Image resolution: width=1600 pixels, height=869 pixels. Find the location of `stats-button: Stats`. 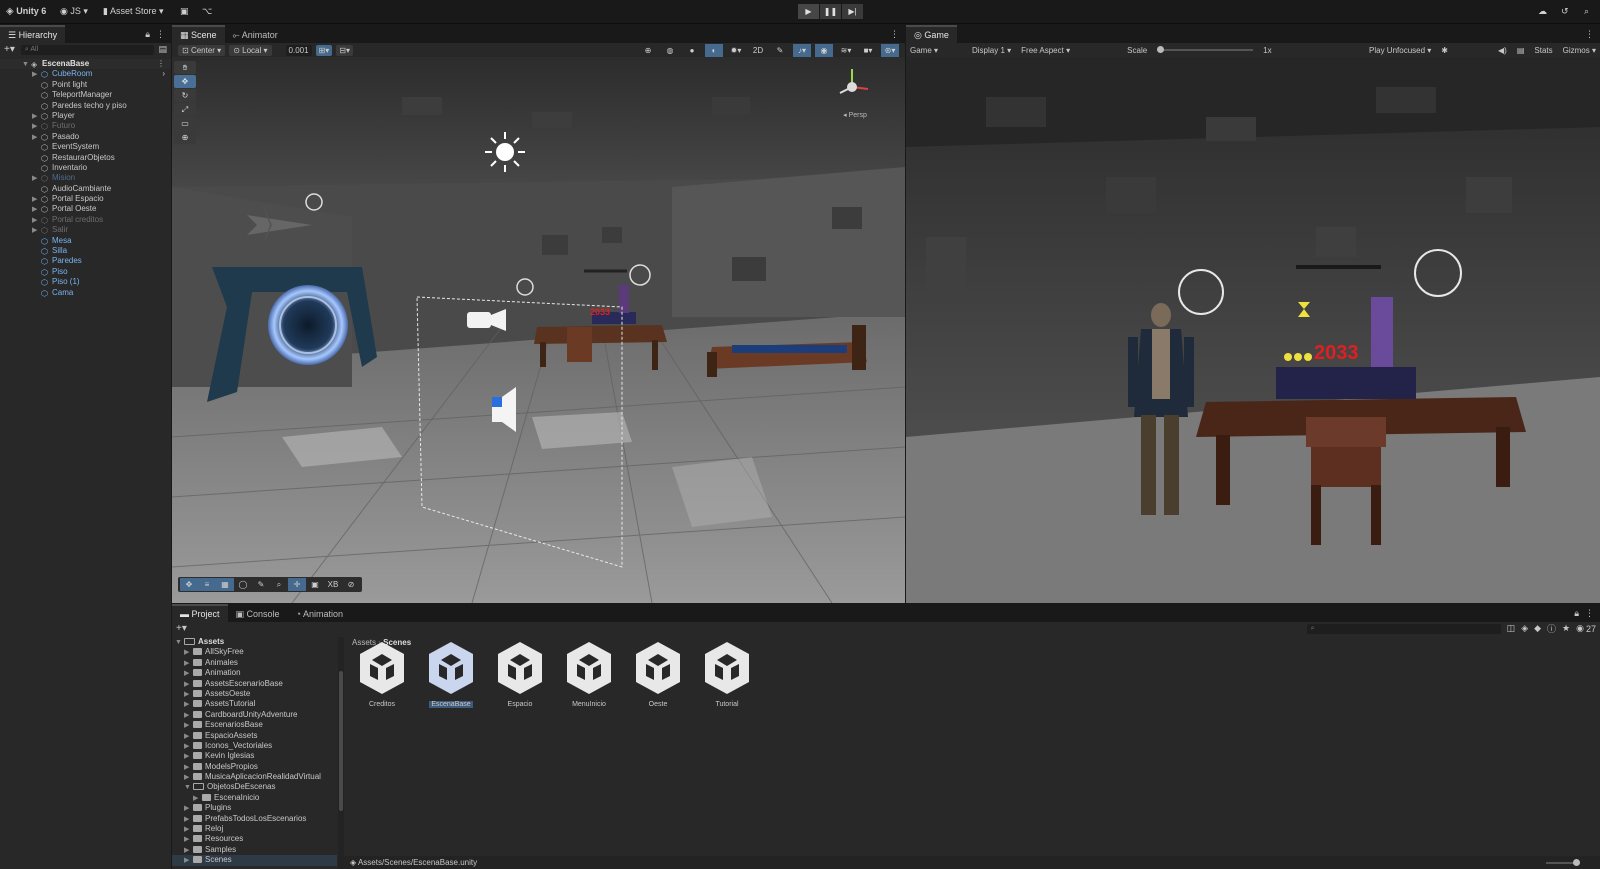

stats-button: Stats is located at coordinates (1543, 50).